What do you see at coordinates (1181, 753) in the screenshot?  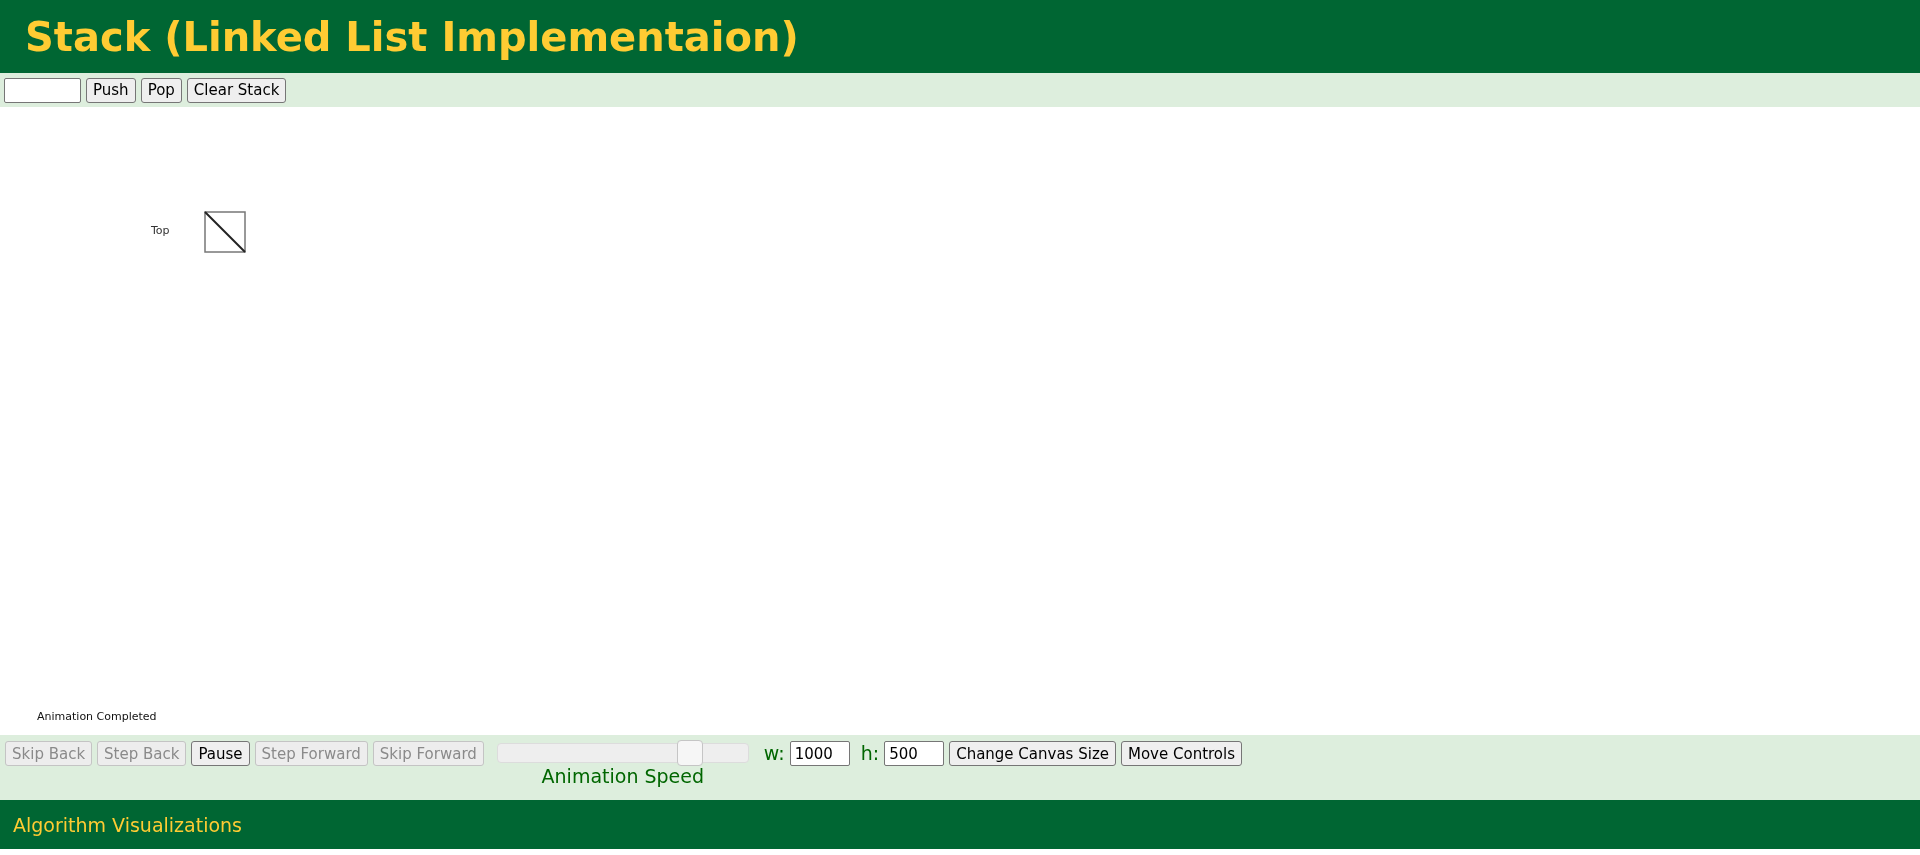 I see `action-button: Move Controls` at bounding box center [1181, 753].